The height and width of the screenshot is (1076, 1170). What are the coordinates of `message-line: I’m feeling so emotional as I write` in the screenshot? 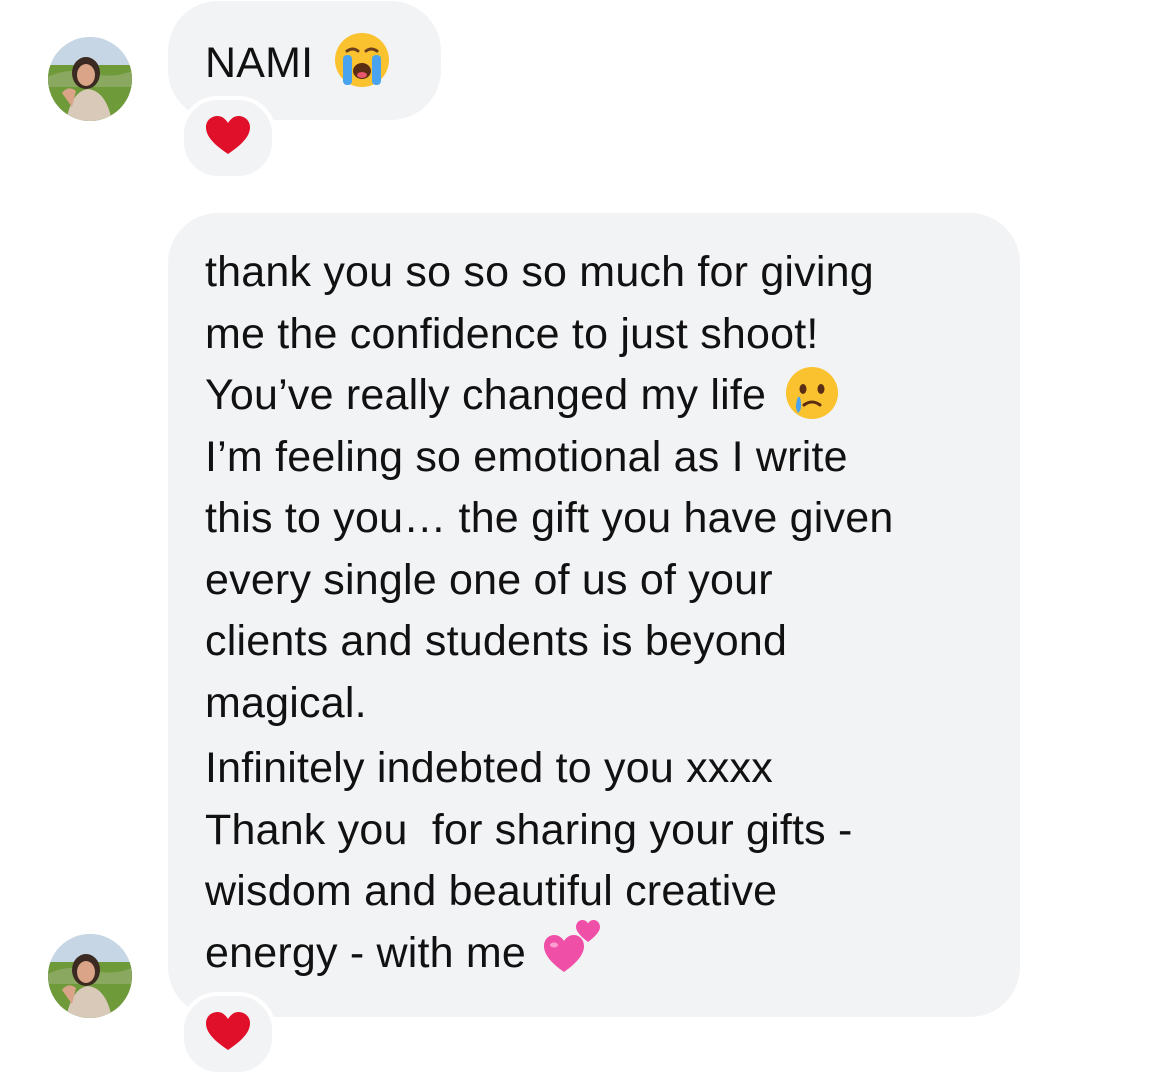 It's located at (526, 456).